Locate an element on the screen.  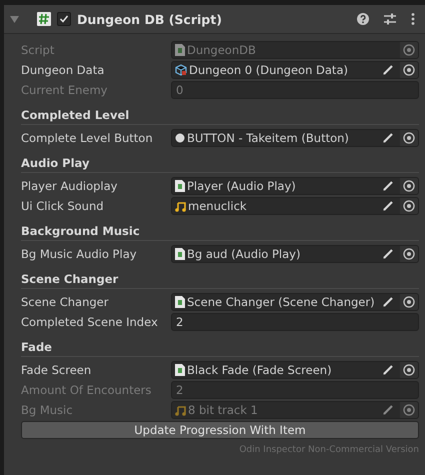
field-label: Script is located at coordinates (38, 50).